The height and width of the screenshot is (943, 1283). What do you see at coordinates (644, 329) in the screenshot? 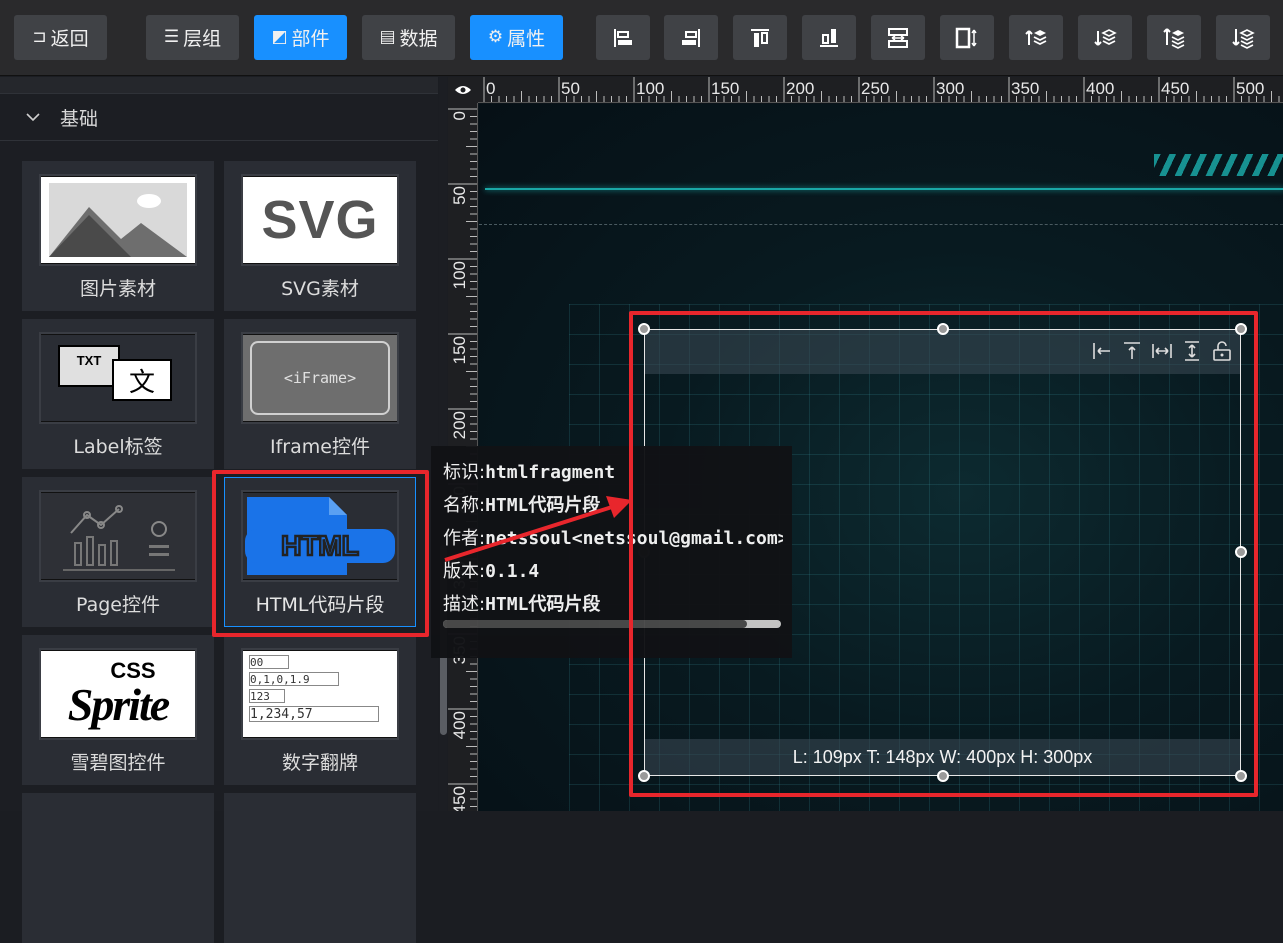
I see `resize-handle-nw` at bounding box center [644, 329].